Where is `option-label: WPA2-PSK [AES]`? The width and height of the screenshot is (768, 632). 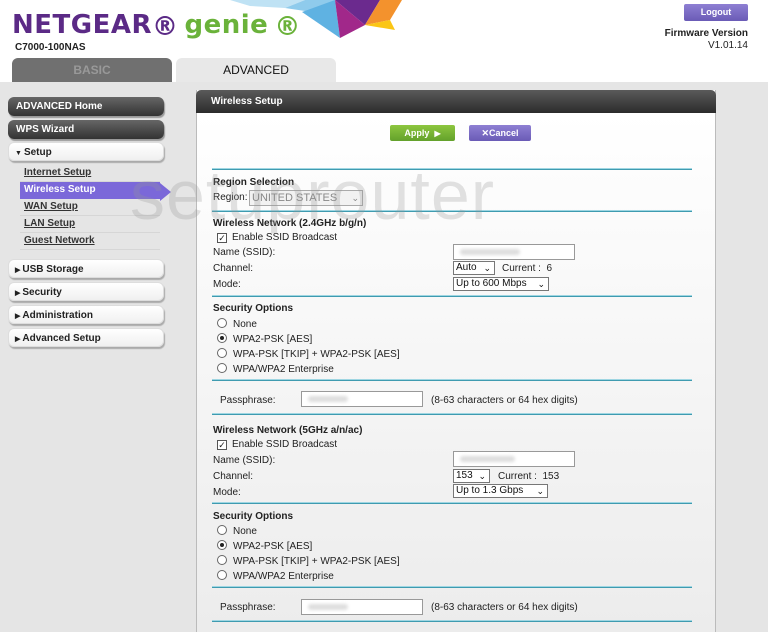
option-label: WPA2-PSK [AES] is located at coordinates (273, 546).